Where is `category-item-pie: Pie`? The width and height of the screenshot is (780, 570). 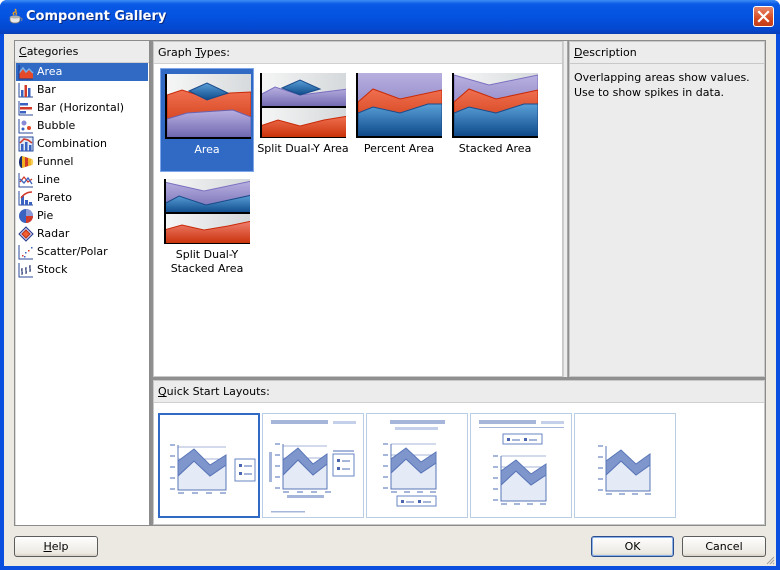
category-item-pie: Pie is located at coordinates (82, 216).